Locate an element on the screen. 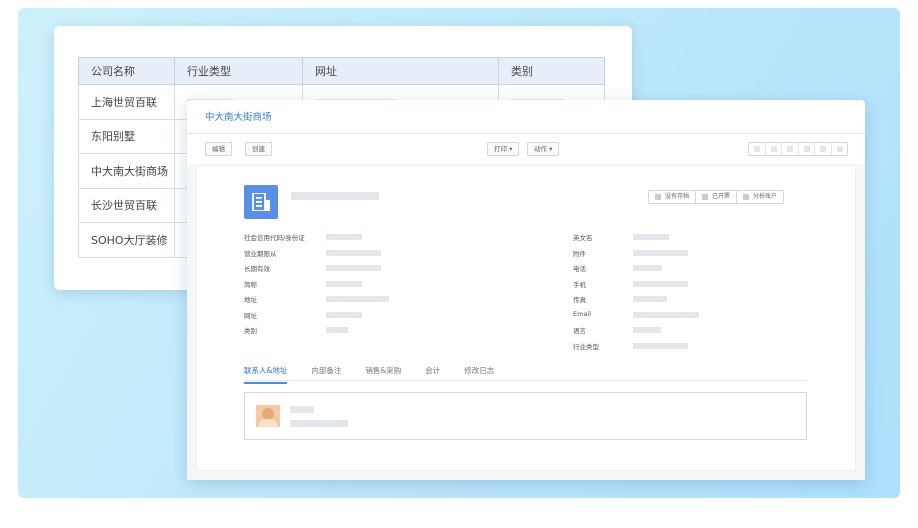 The height and width of the screenshot is (528, 918). notebook-tabs: 联系人&地址 内部备注 销售&采购 会计 修改日志 is located at coordinates (381, 374).